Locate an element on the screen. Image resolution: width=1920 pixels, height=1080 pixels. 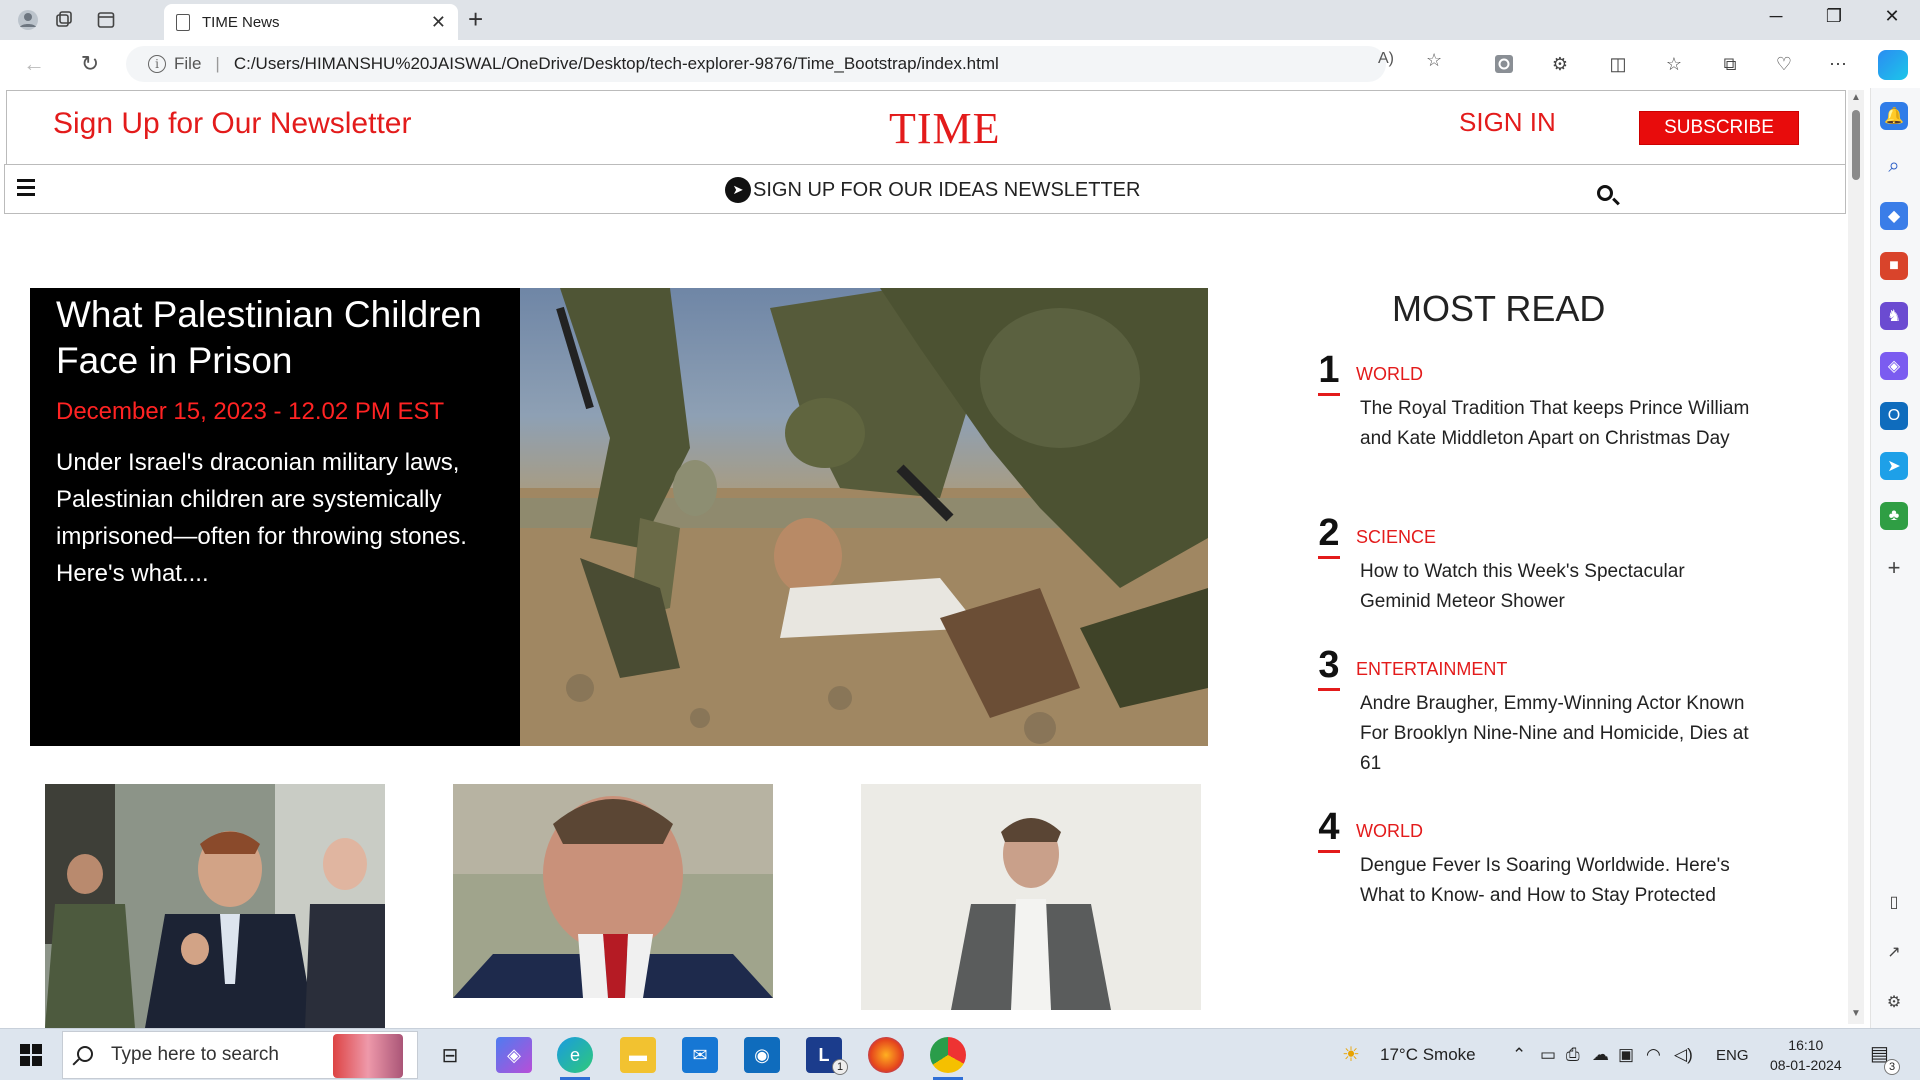
clock-time: 16:10 is located at coordinates (1806, 1045).